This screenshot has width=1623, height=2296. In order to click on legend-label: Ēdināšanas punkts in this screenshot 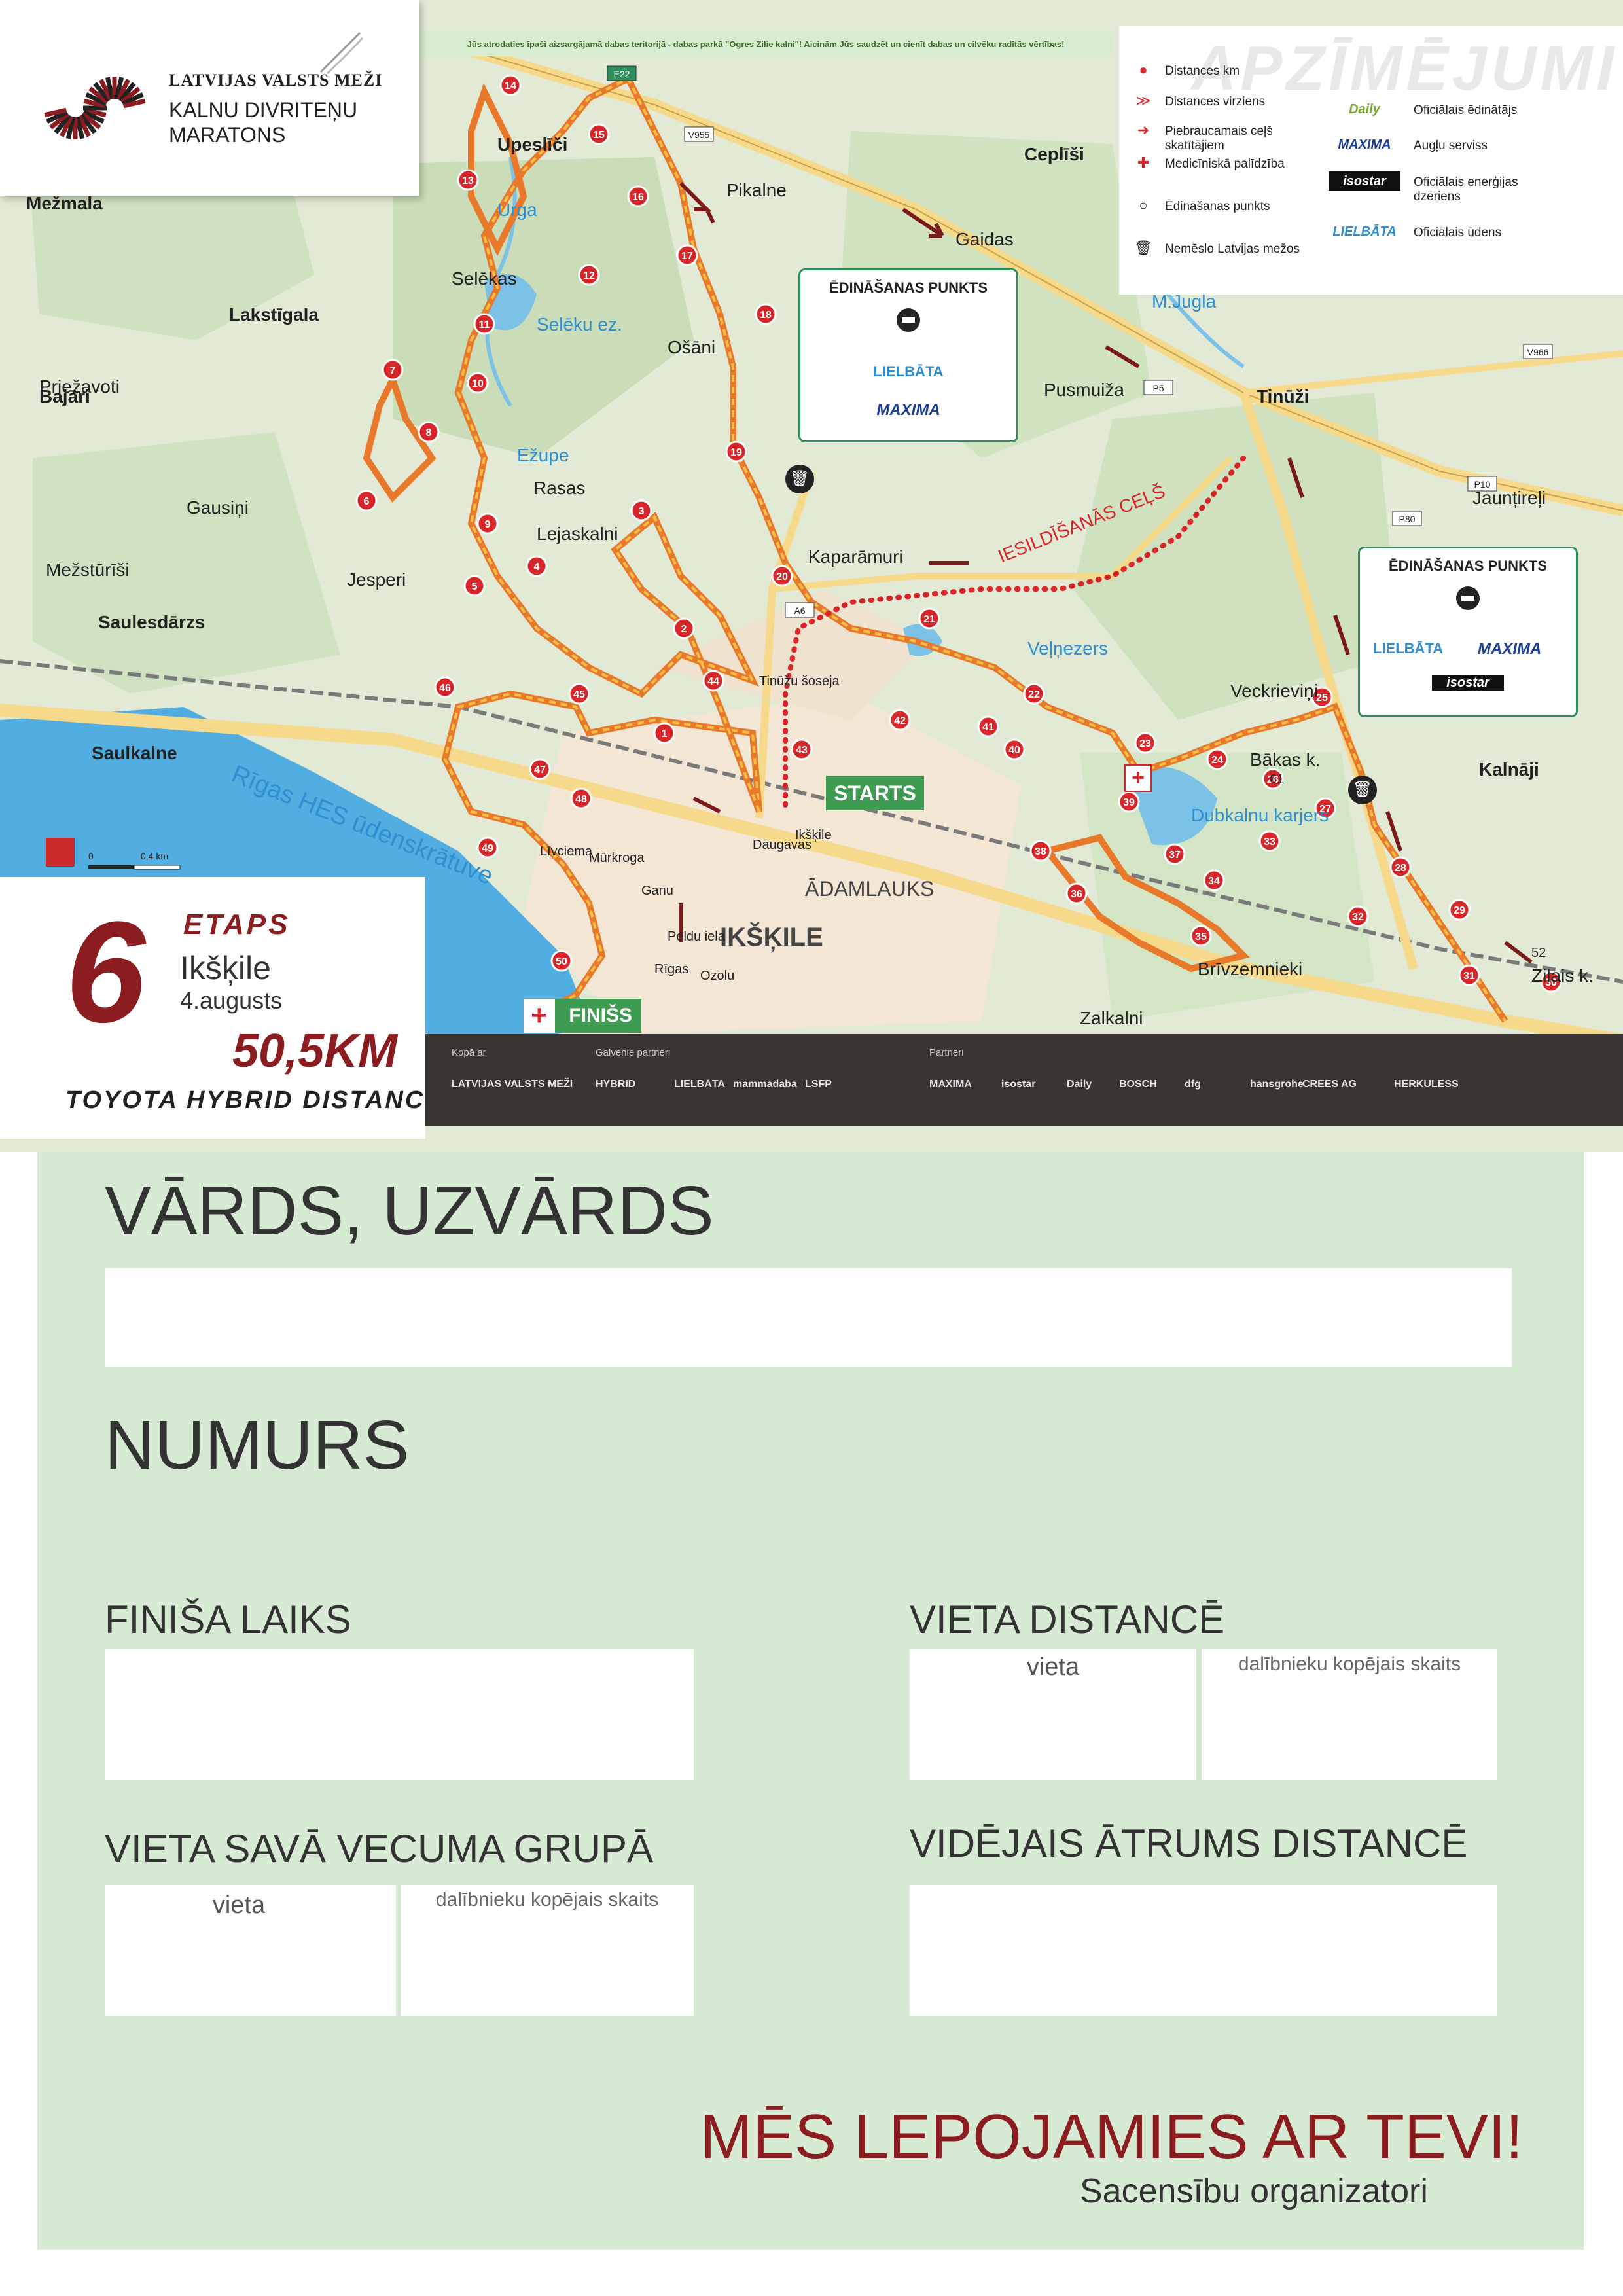, I will do `click(1217, 206)`.